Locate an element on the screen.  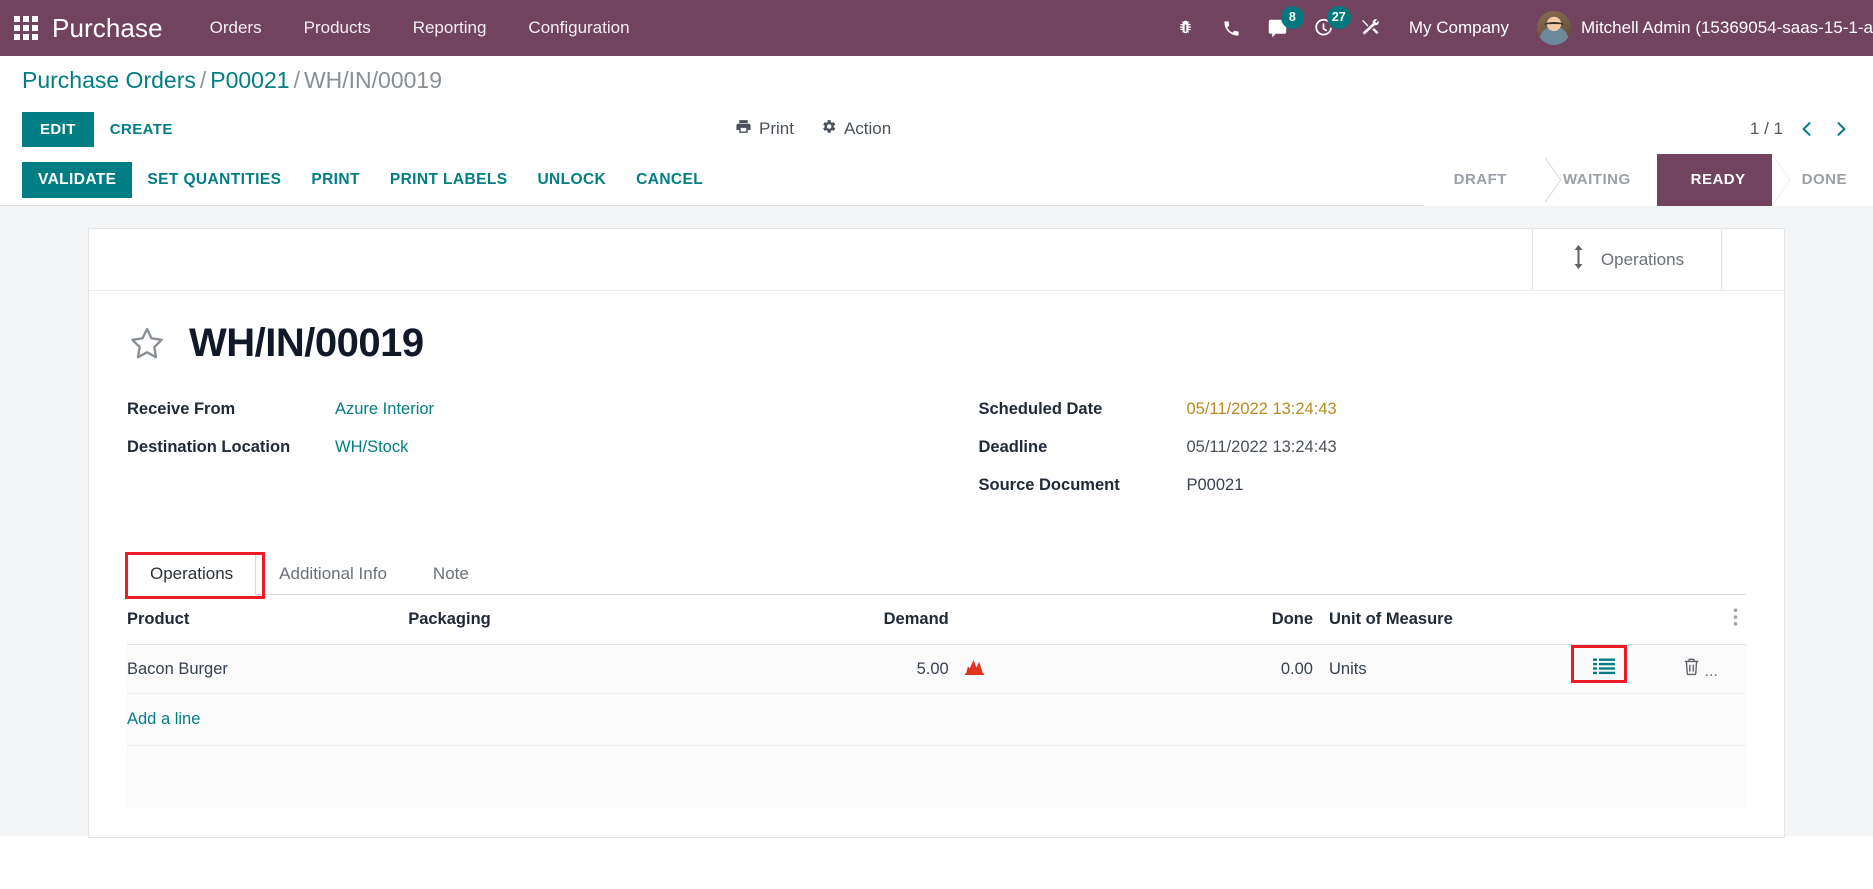
status-stage-done: DONE is located at coordinates (1822, 179).